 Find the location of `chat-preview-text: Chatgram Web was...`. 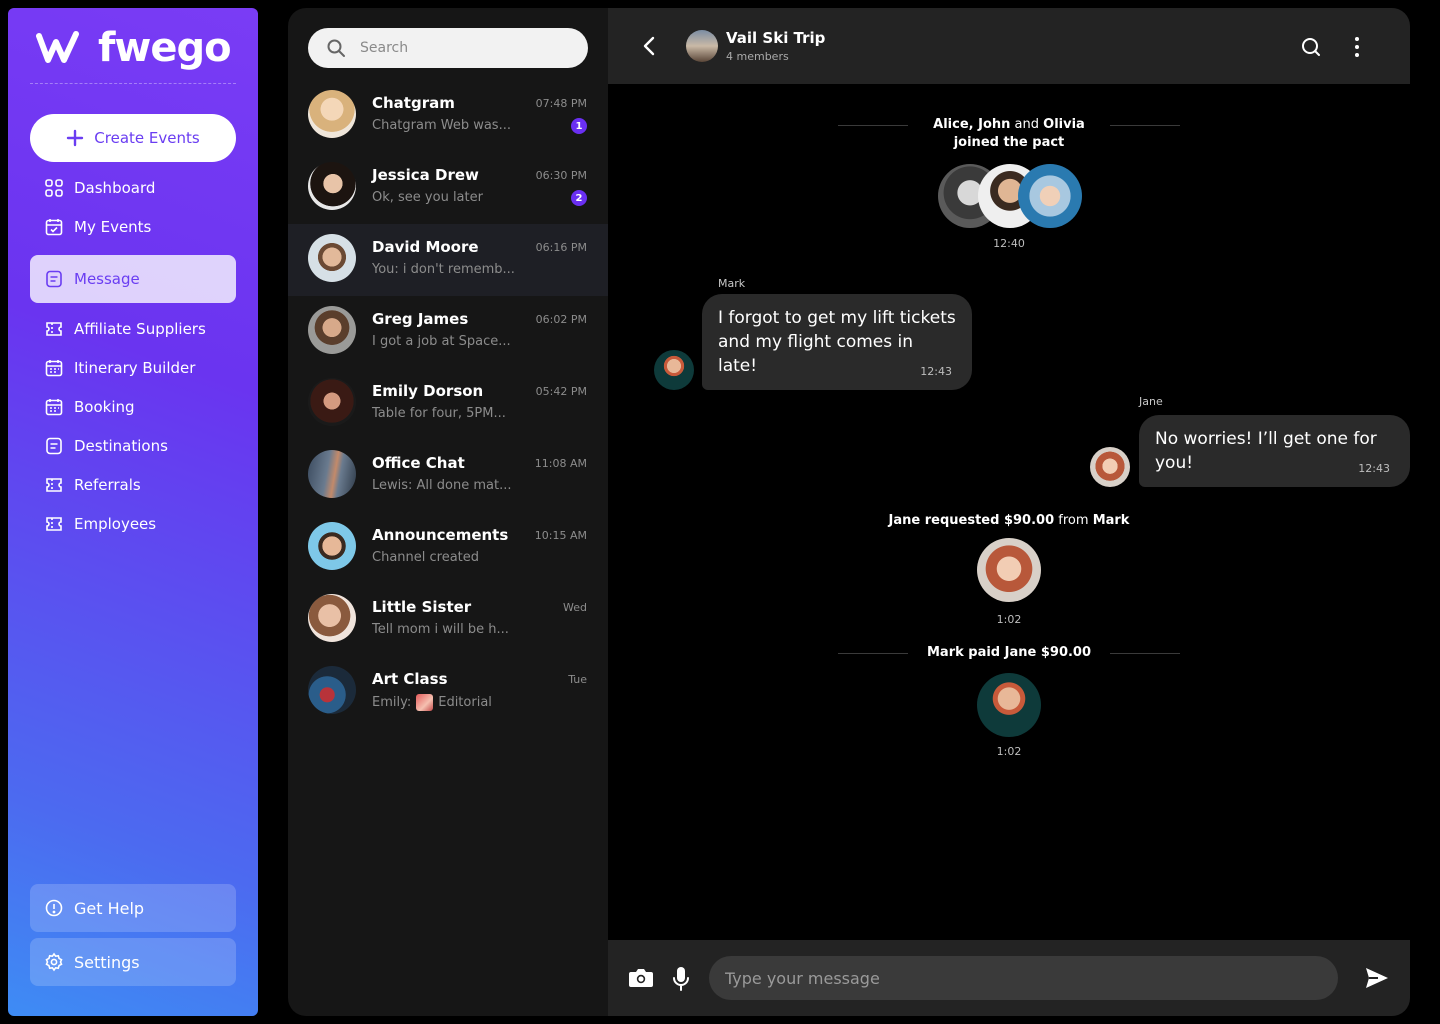

chat-preview-text: Chatgram Web was... is located at coordinates (441, 125).